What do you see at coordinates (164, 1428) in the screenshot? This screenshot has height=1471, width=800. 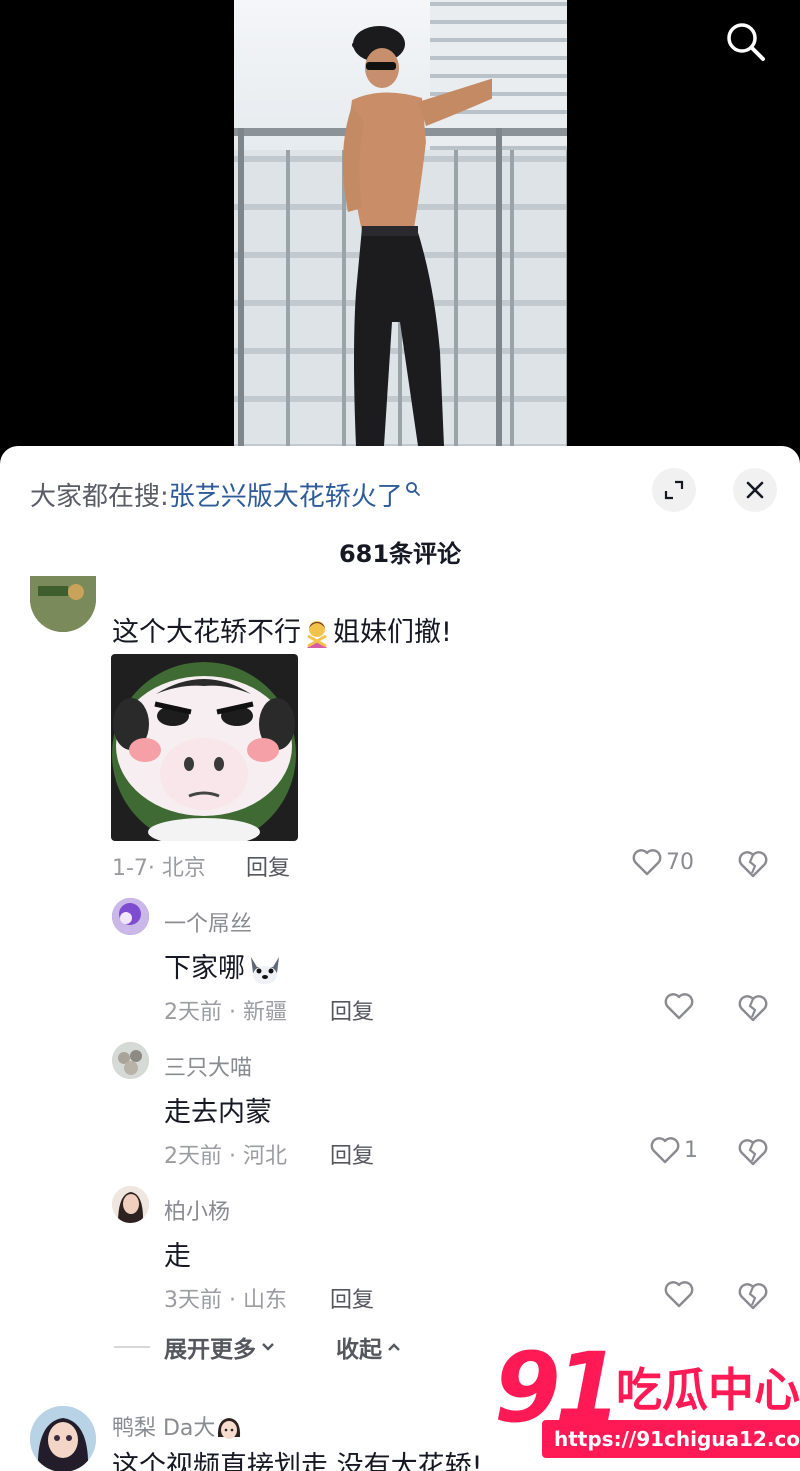 I see `comment-username-text: 鸭梨 Da大` at bounding box center [164, 1428].